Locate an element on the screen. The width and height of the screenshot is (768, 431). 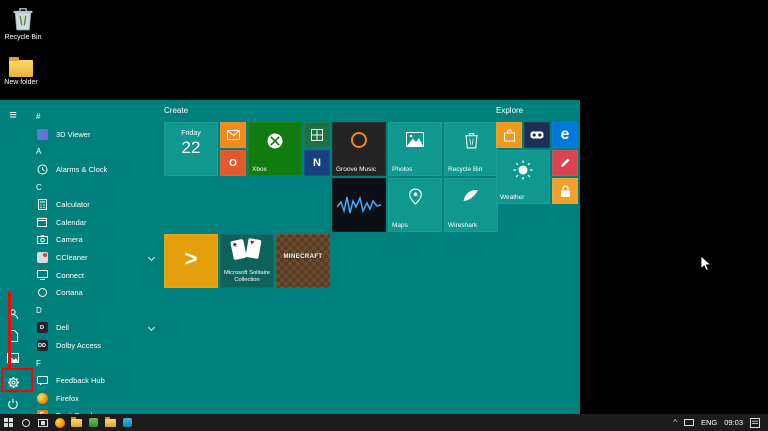
annotation-red-line is located at coordinates (9, 330).